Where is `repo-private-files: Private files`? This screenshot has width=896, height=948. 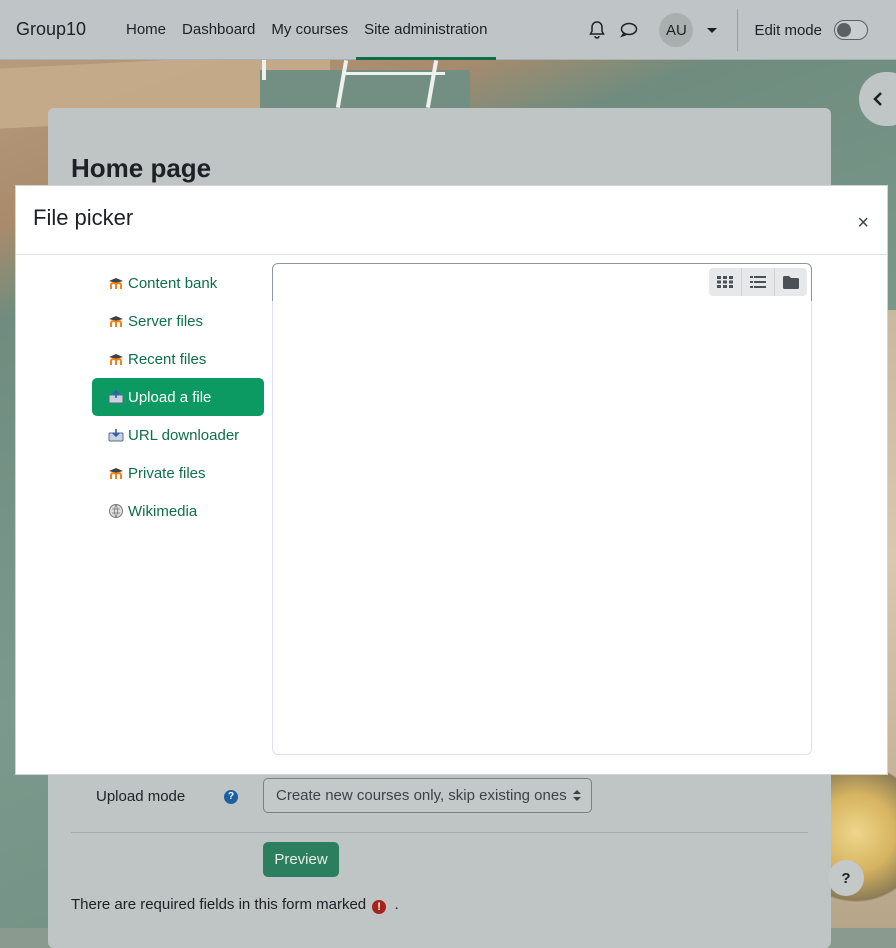 repo-private-files: Private files is located at coordinates (178, 473).